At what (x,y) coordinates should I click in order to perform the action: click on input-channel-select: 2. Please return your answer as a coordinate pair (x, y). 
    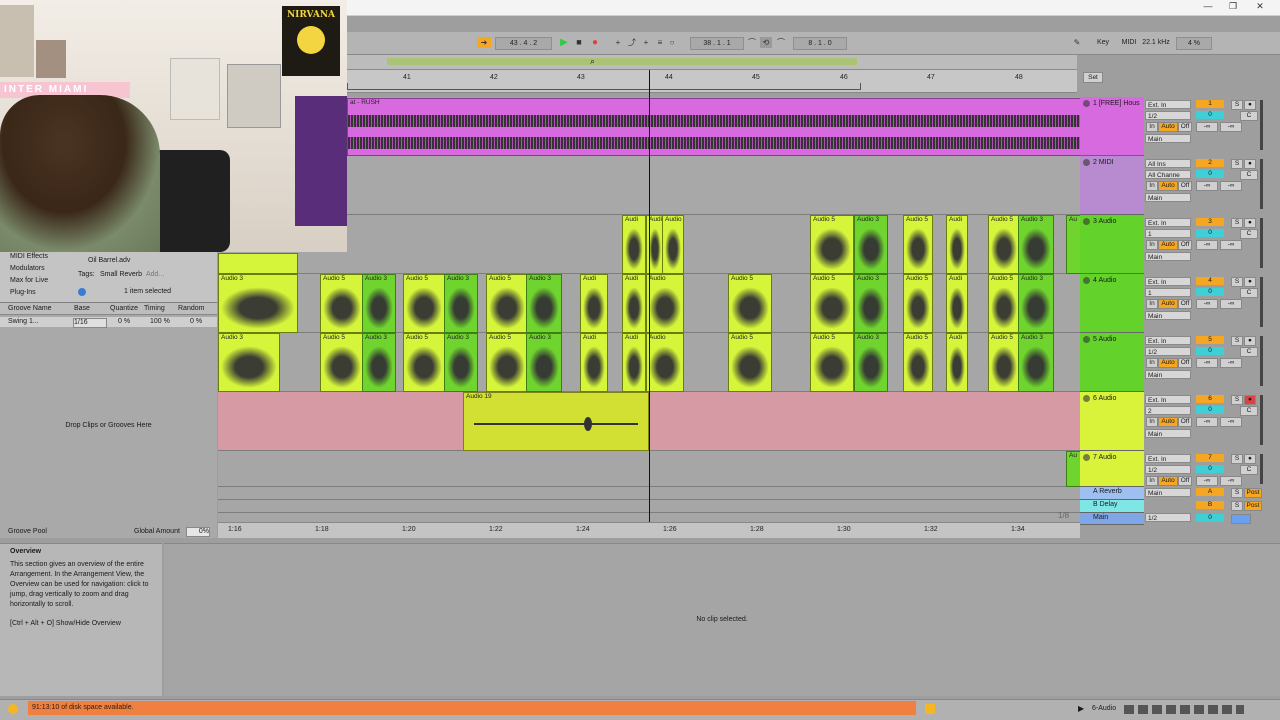
    Looking at the image, I should click on (1168, 410).